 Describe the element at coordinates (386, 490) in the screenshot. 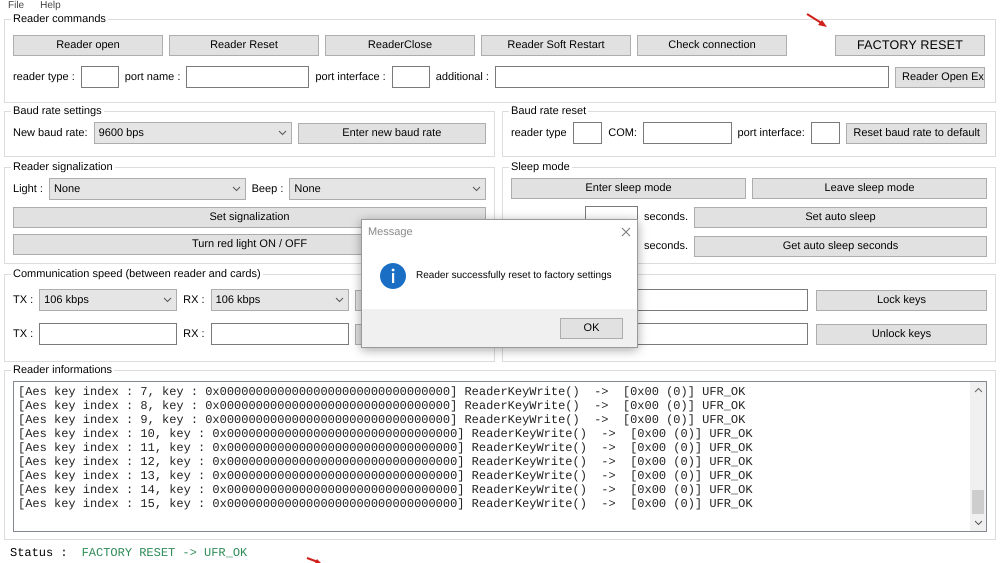

I see `log-line: [Aes key index : 14, key : 0x00000000000000000000000000000000] ReaderKeyWrite() -> [0x00 (0)] UFR_OK` at that location.